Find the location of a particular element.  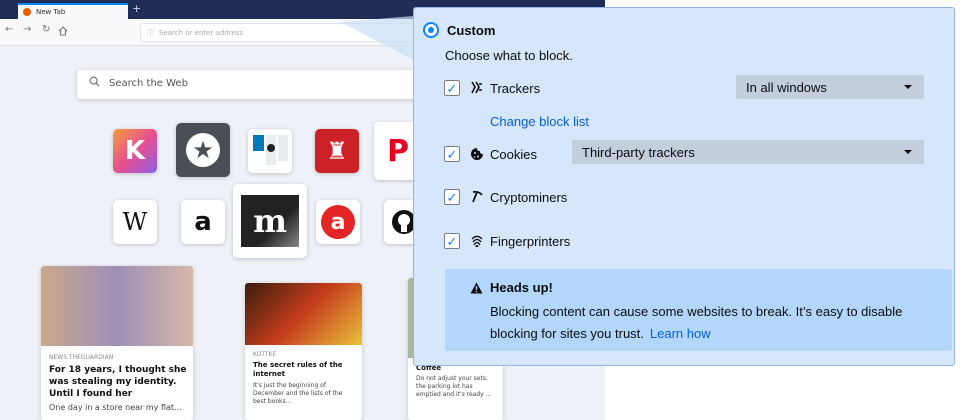

warning-icon is located at coordinates (476, 288).